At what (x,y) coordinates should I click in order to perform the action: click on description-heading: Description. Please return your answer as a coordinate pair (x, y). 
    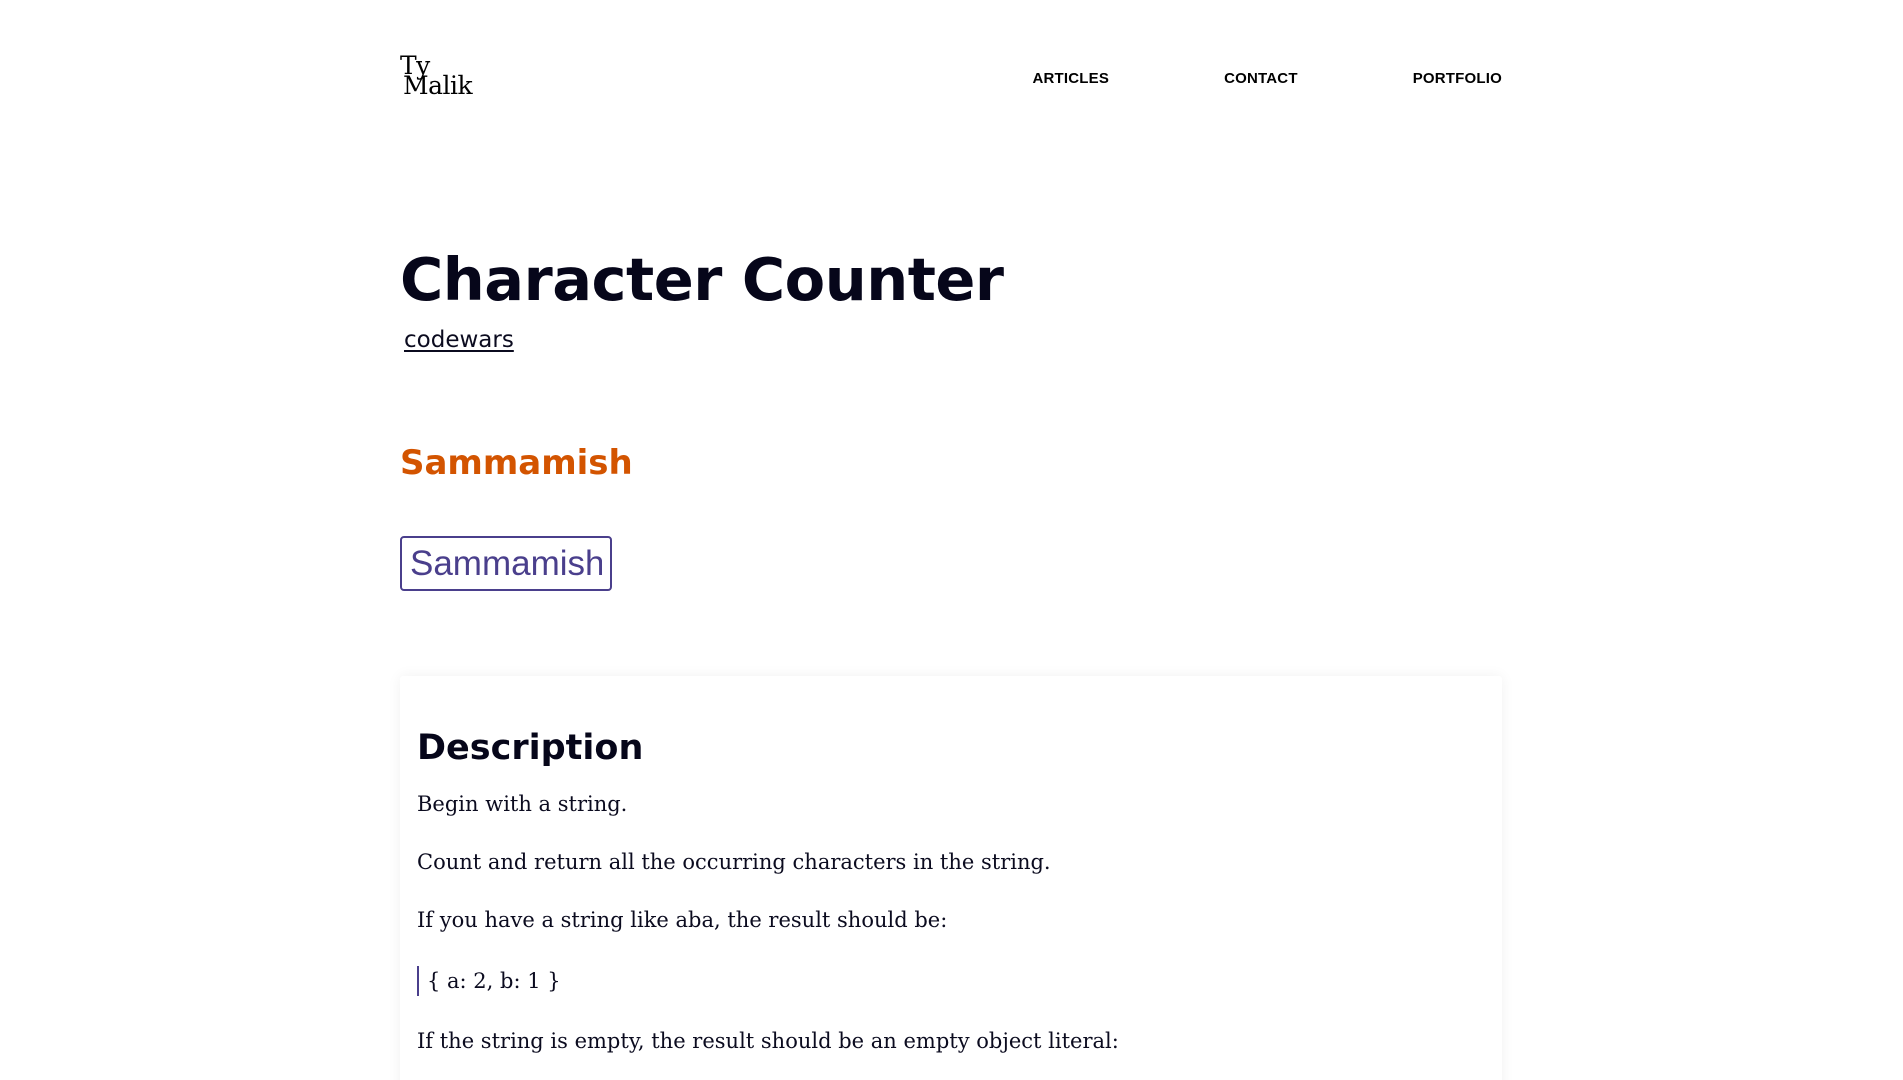
    Looking at the image, I should click on (530, 748).